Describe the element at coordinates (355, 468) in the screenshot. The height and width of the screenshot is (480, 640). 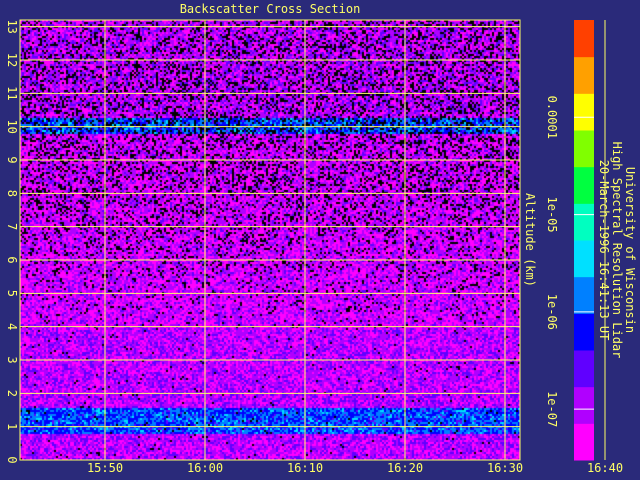
I see `x-tick-labels: 15:50 16:00 16:10 16:20 16:30 16:40` at that location.